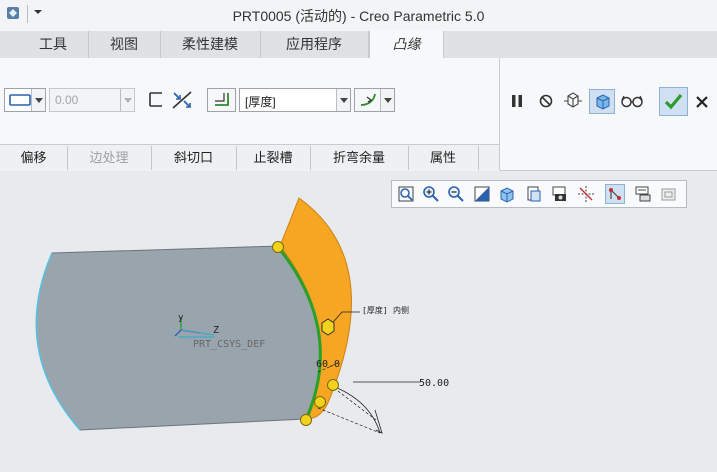 The image size is (717, 472). I want to click on cancel-x-icon, so click(702, 102).